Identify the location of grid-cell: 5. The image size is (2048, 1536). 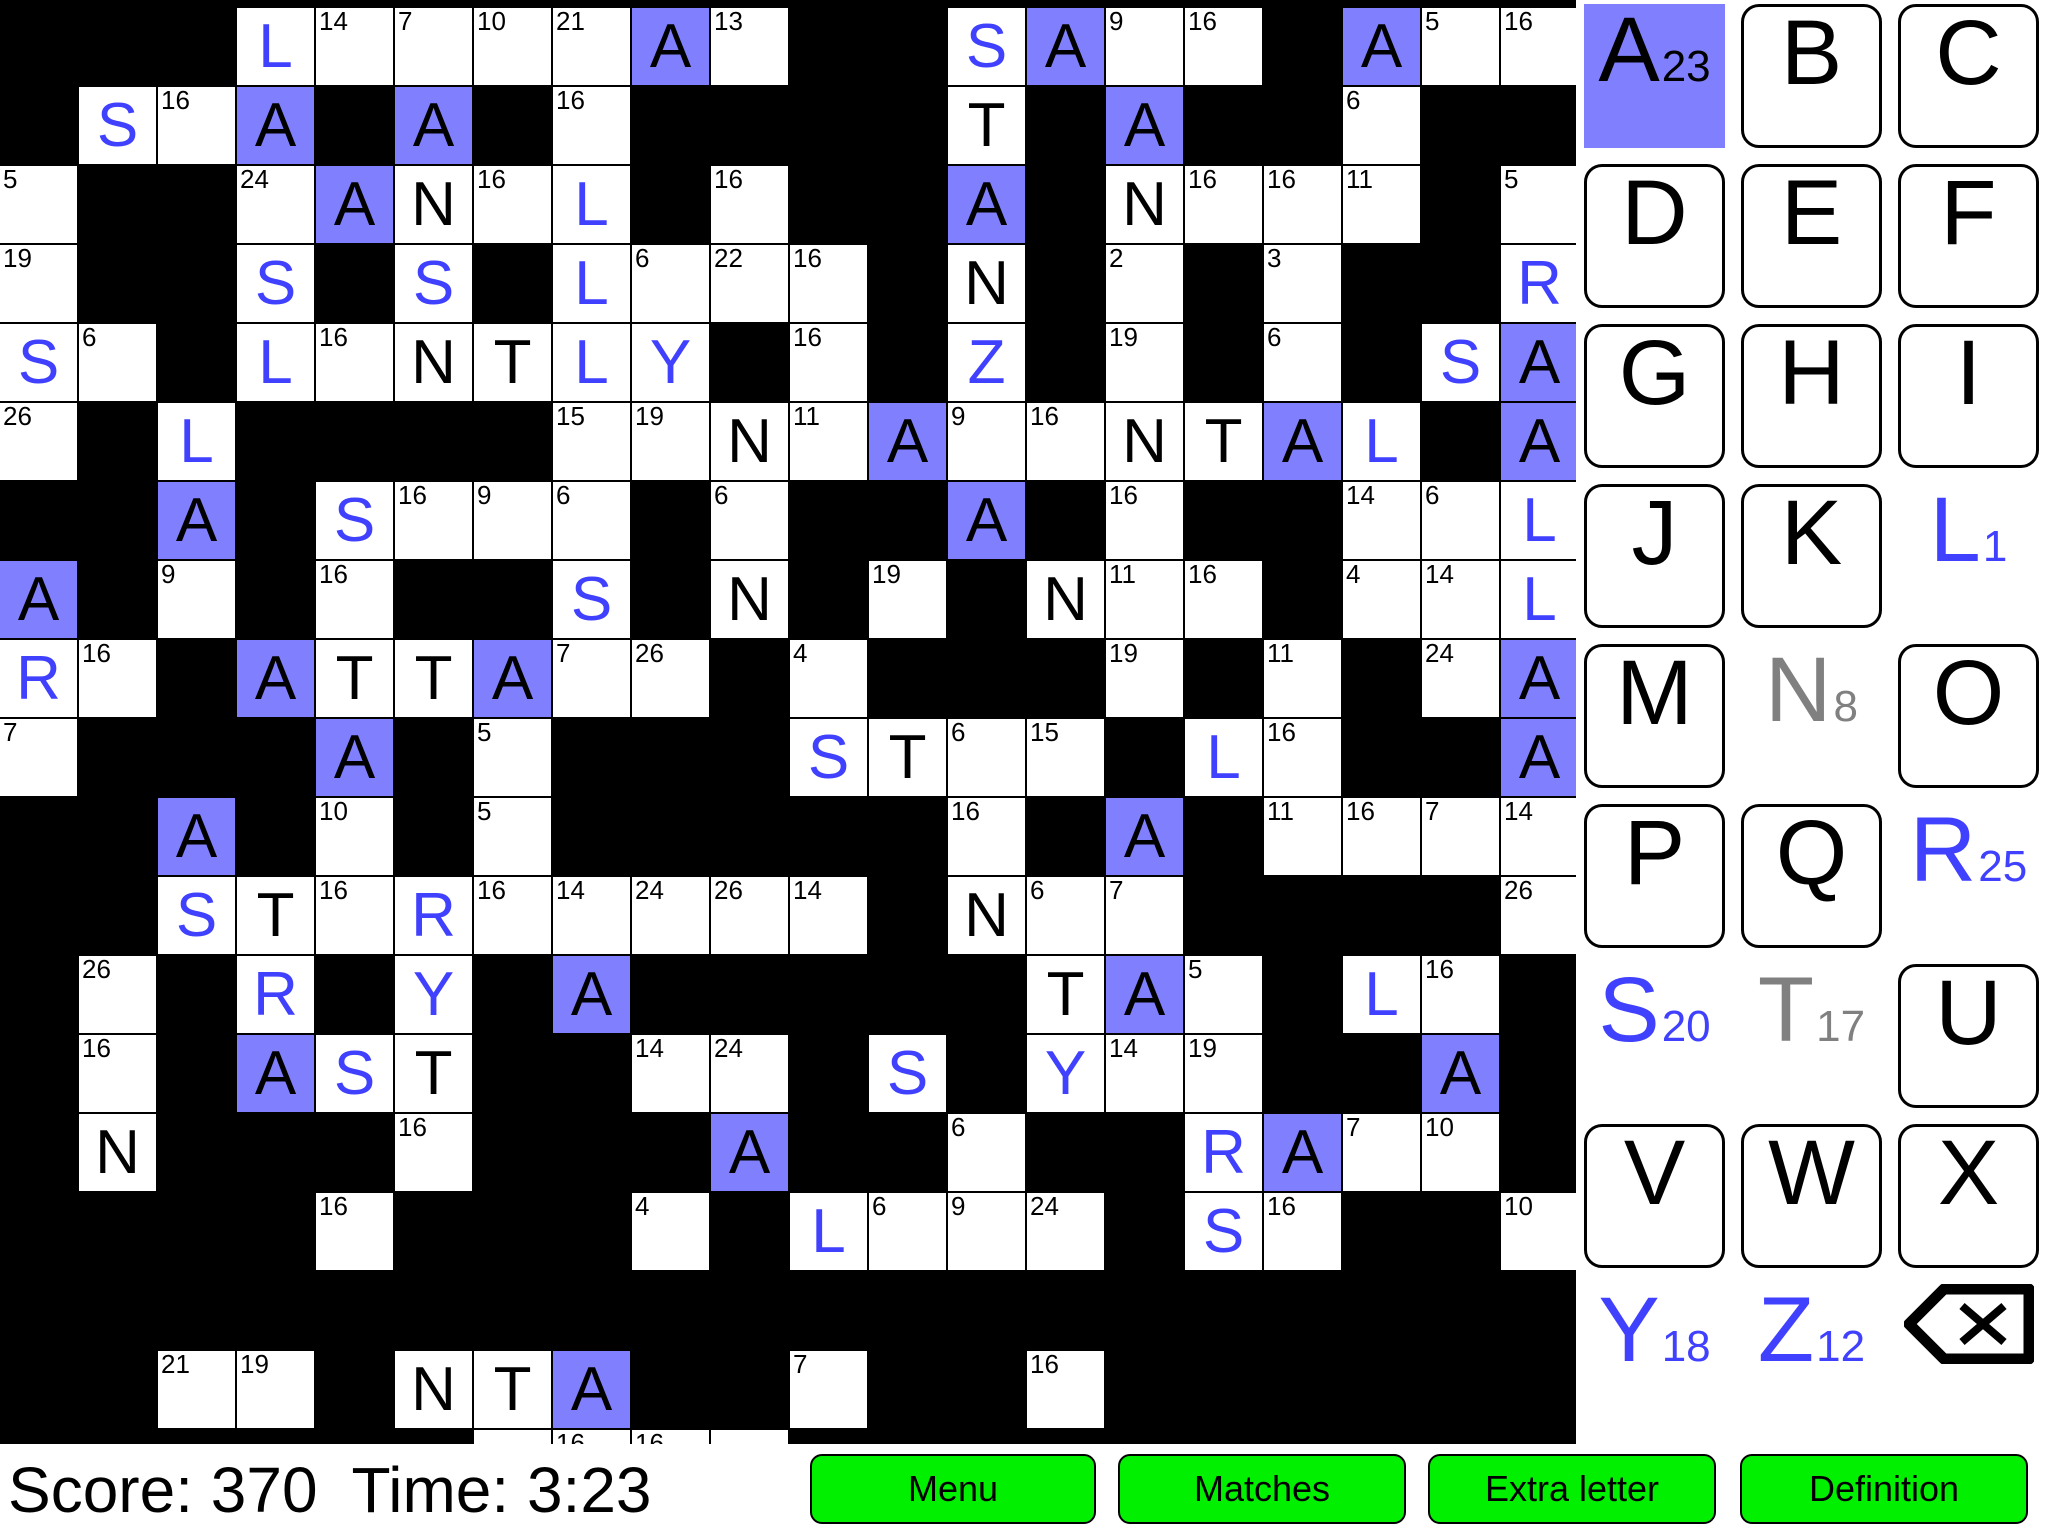
(512, 757).